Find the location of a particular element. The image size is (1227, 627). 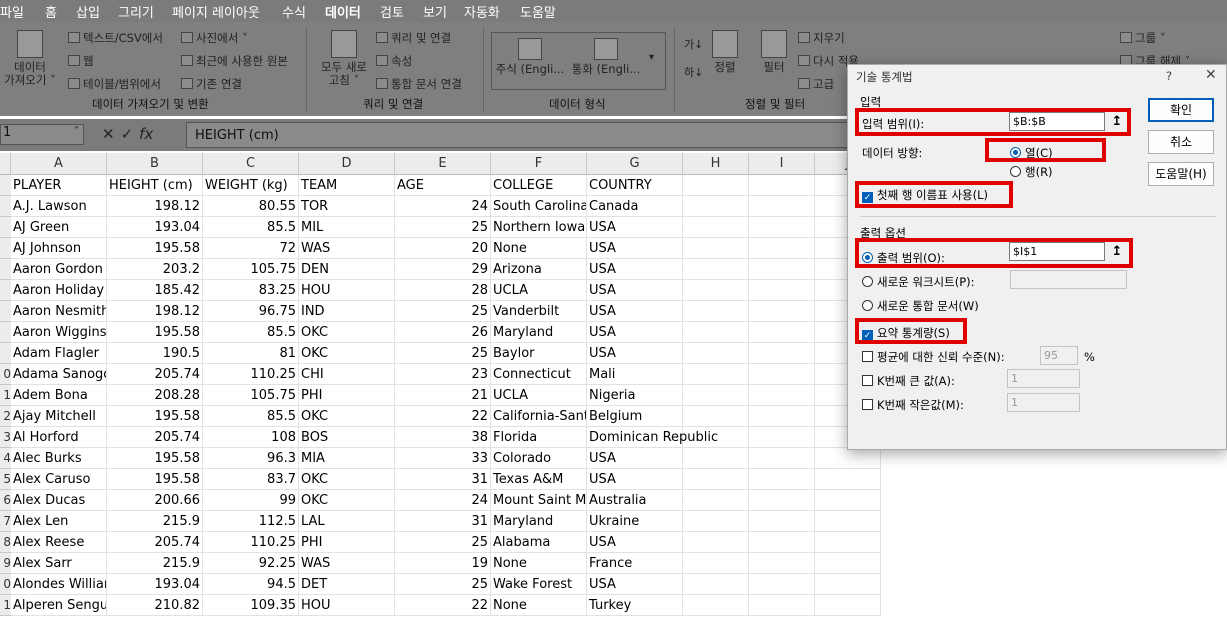

table-cell: Mali is located at coordinates (635, 374).